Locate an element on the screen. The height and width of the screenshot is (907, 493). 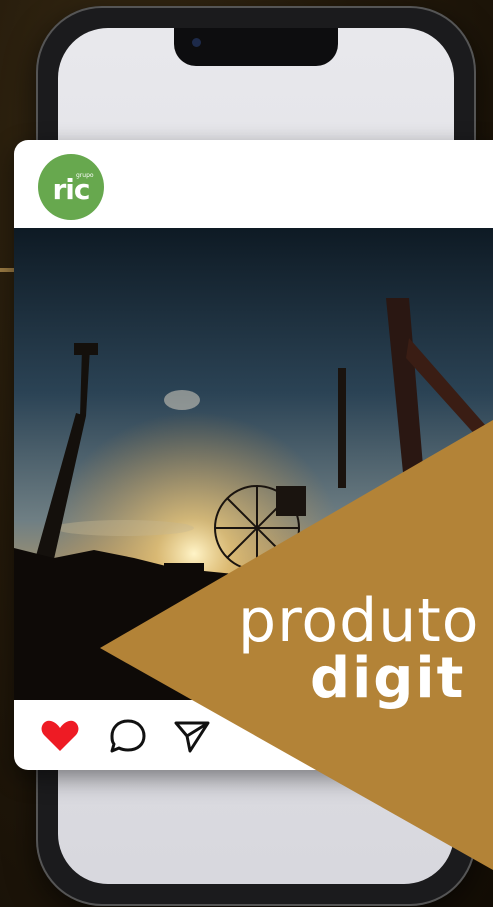
post-header: grupo ric is located at coordinates (253, 184).